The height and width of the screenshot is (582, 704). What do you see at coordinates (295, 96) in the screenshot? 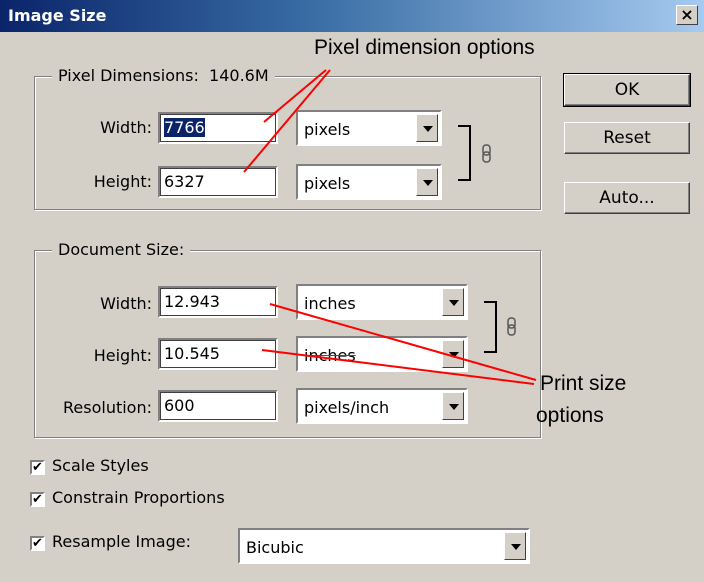
I see `annotation-line-pixel-width` at bounding box center [295, 96].